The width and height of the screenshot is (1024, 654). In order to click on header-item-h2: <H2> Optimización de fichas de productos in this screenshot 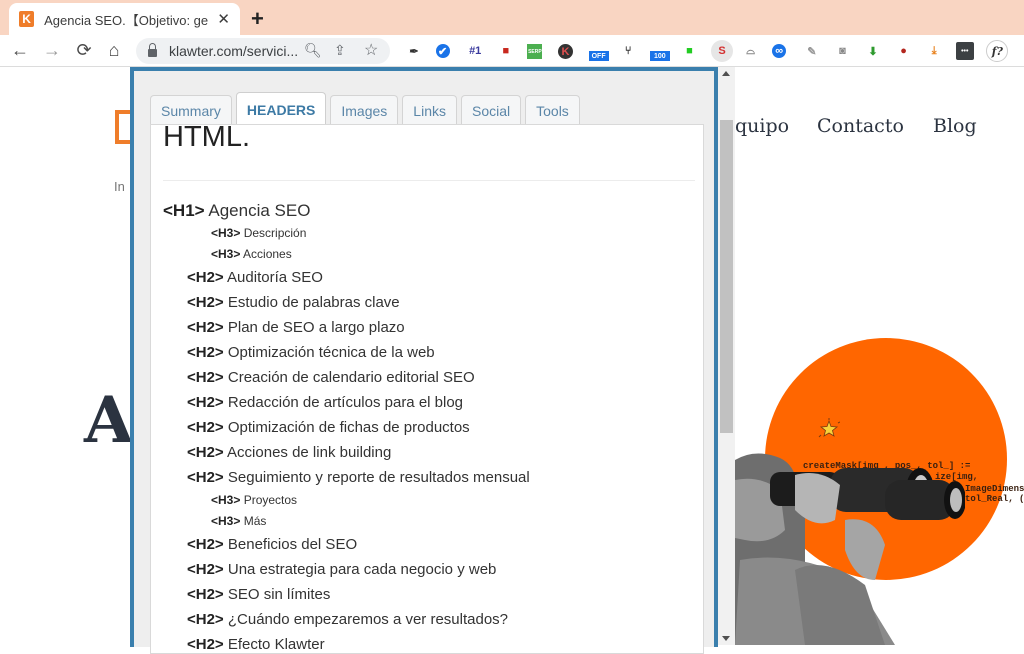, I will do `click(433, 427)`.